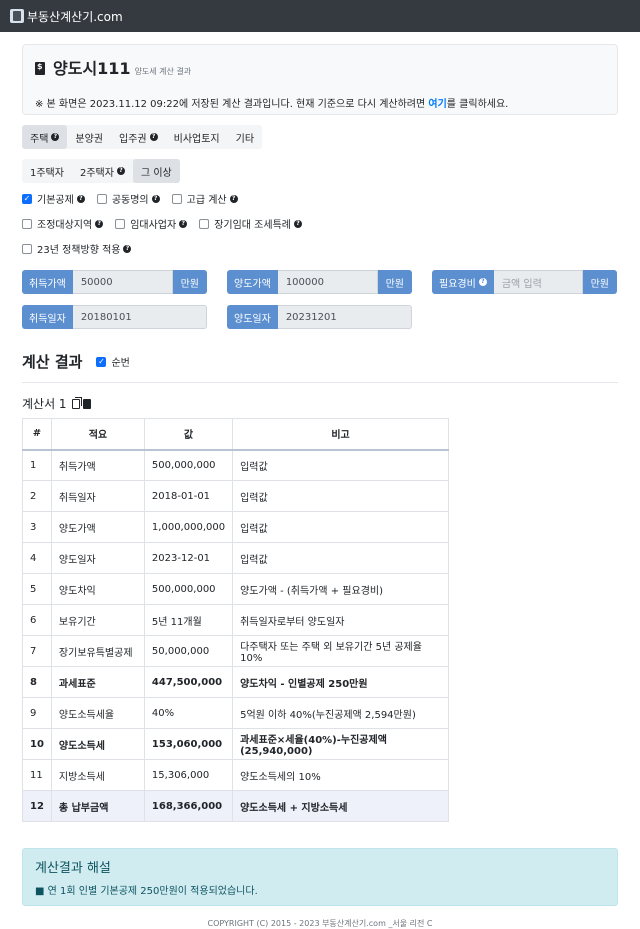  What do you see at coordinates (340, 713) in the screenshot?
I see `cell-note: 5억원 이하 40%(누진공제액 2,594만원)` at bounding box center [340, 713].